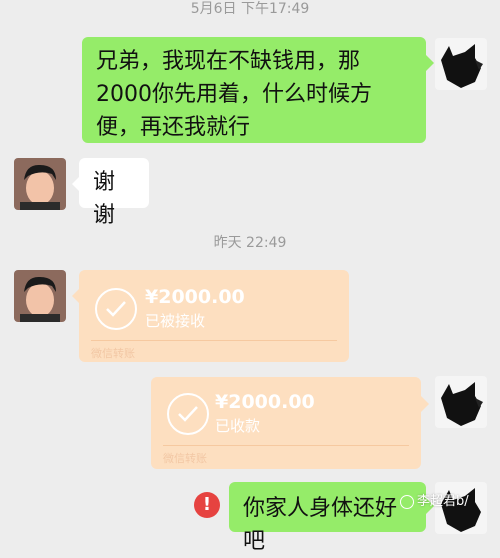 The height and width of the screenshot is (558, 500). Describe the element at coordinates (234, 94) in the screenshot. I see `message-text: 兄弟，我现在不缺钱用，那2000你先用着，什么时候方便，再还我就行` at that location.